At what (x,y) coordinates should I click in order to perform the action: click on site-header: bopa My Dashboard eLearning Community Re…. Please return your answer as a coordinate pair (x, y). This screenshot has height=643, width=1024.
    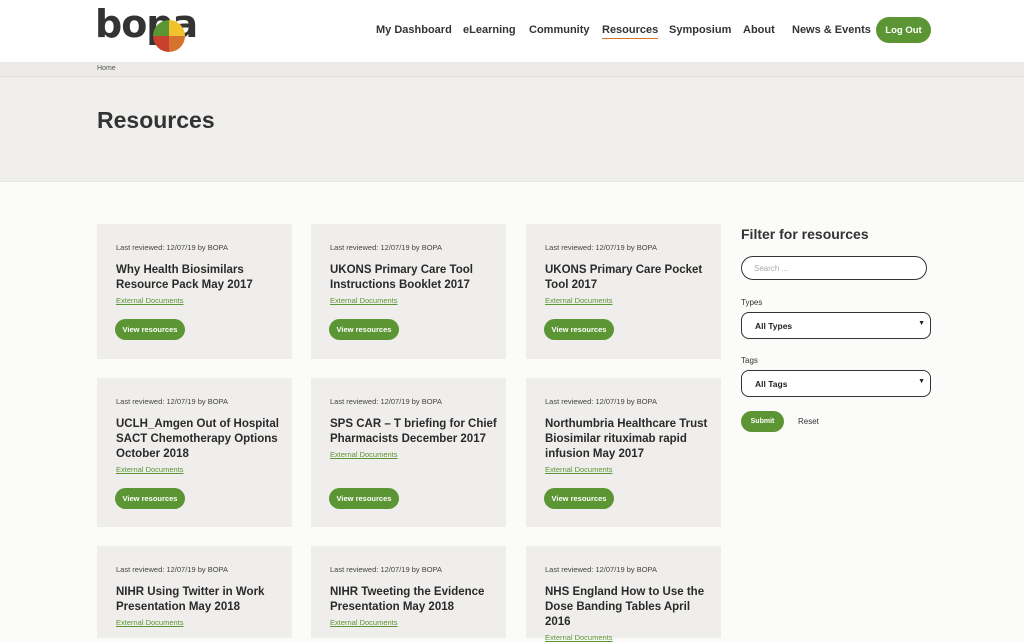
    Looking at the image, I should click on (512, 31).